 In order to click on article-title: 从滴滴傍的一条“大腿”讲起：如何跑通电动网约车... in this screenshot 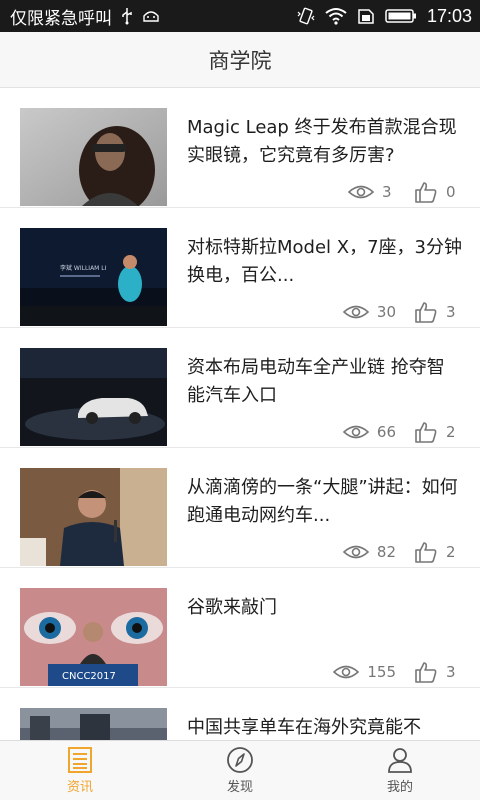, I will do `click(322, 501)`.